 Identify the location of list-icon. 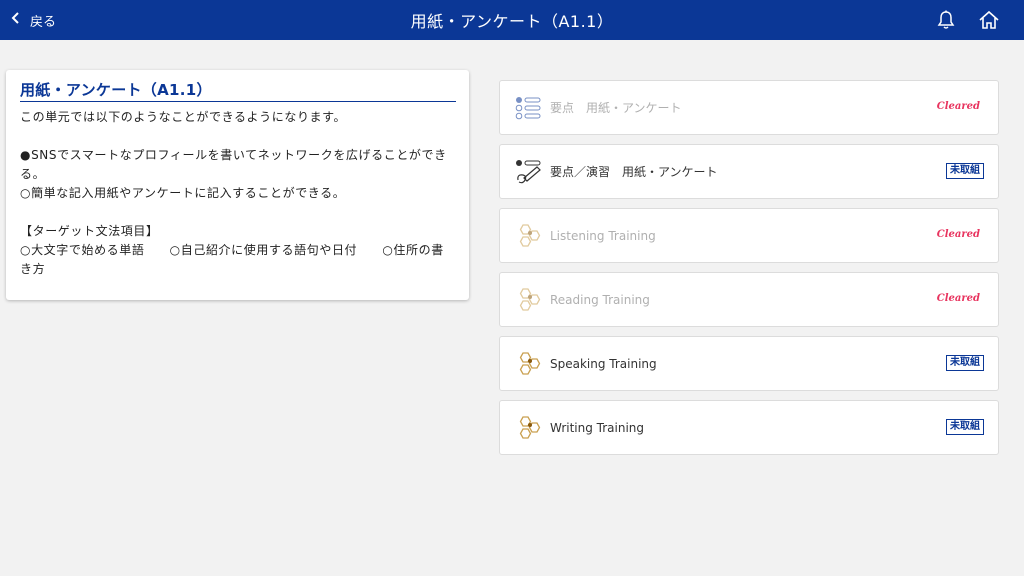
(529, 108).